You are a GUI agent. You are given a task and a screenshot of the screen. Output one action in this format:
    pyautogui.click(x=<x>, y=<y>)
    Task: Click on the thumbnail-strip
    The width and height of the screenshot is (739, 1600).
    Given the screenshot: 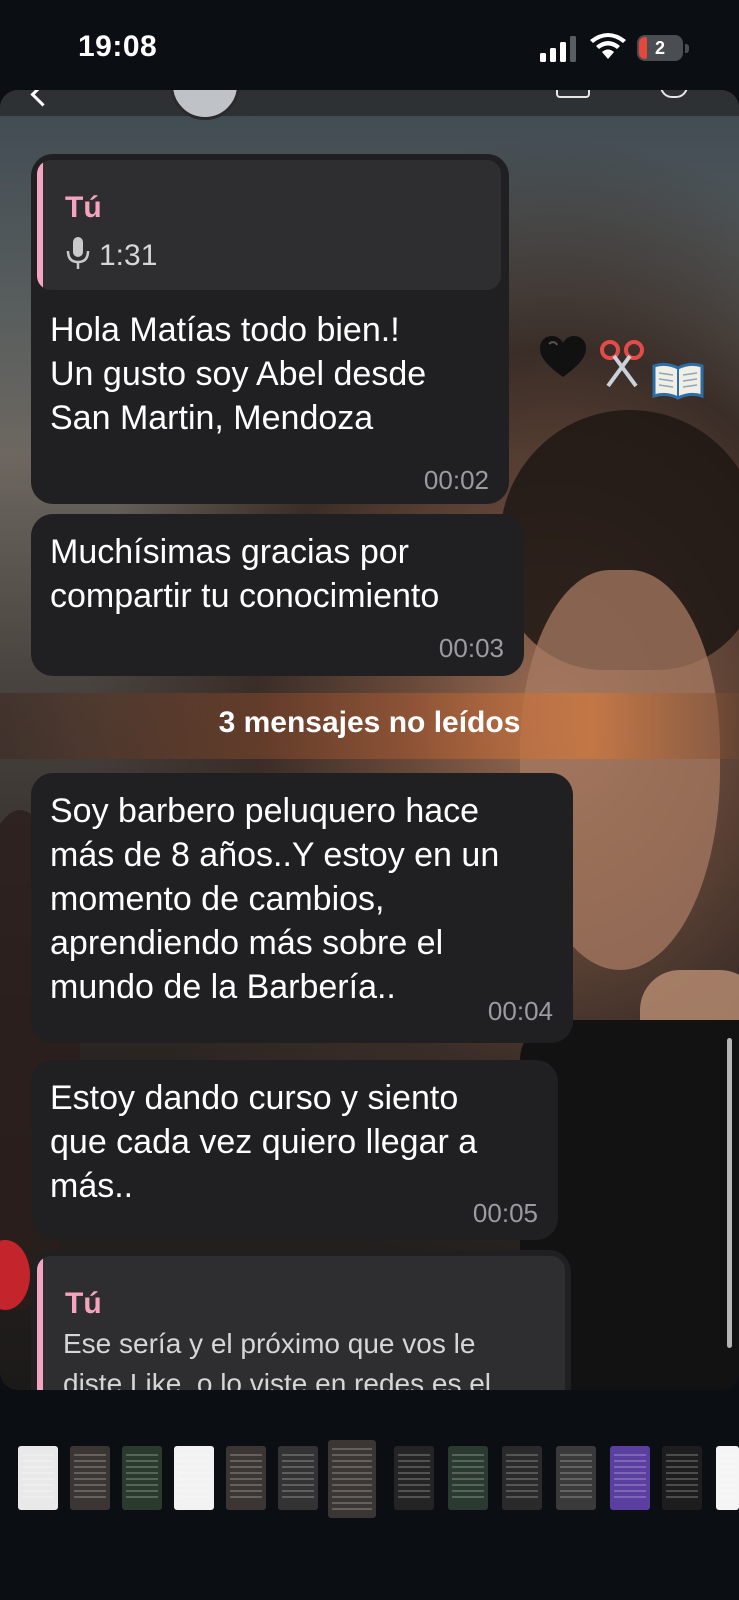 What is the action you would take?
    pyautogui.click(x=369, y=1480)
    